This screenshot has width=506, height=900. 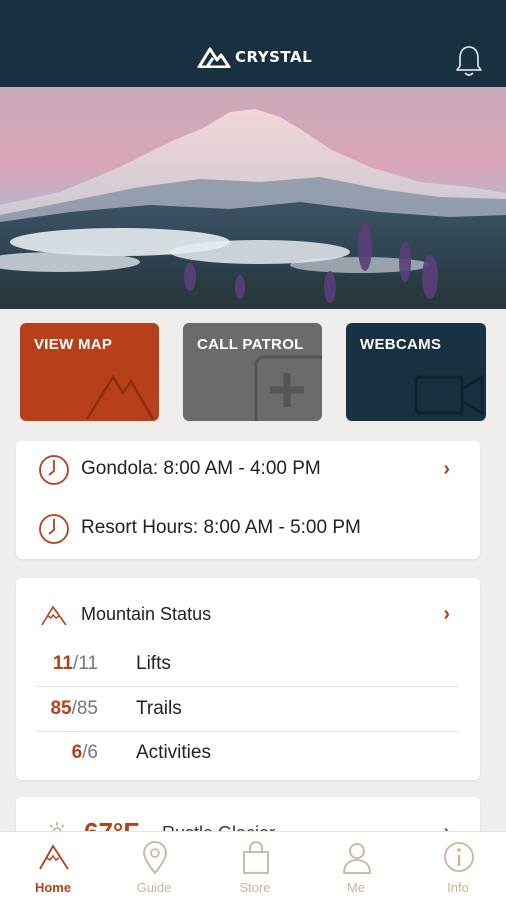 What do you see at coordinates (449, 395) in the screenshot?
I see `camera-icon` at bounding box center [449, 395].